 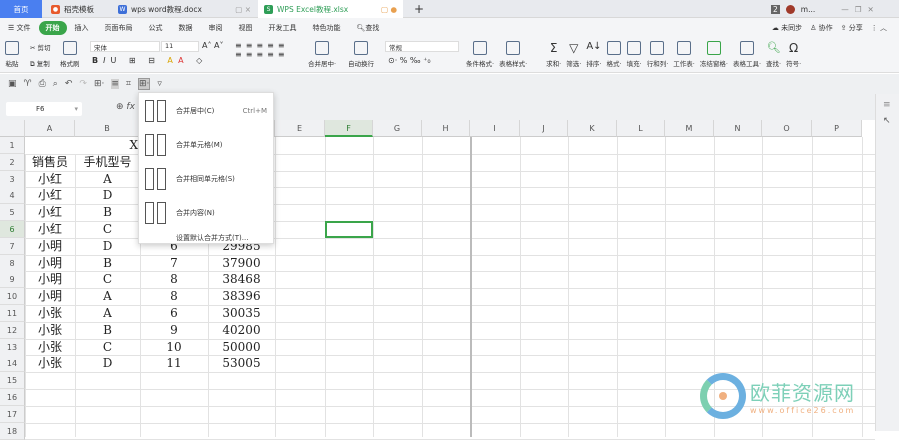 What do you see at coordinates (50, 162) in the screenshot?
I see `header-cell: 销售员` at bounding box center [50, 162].